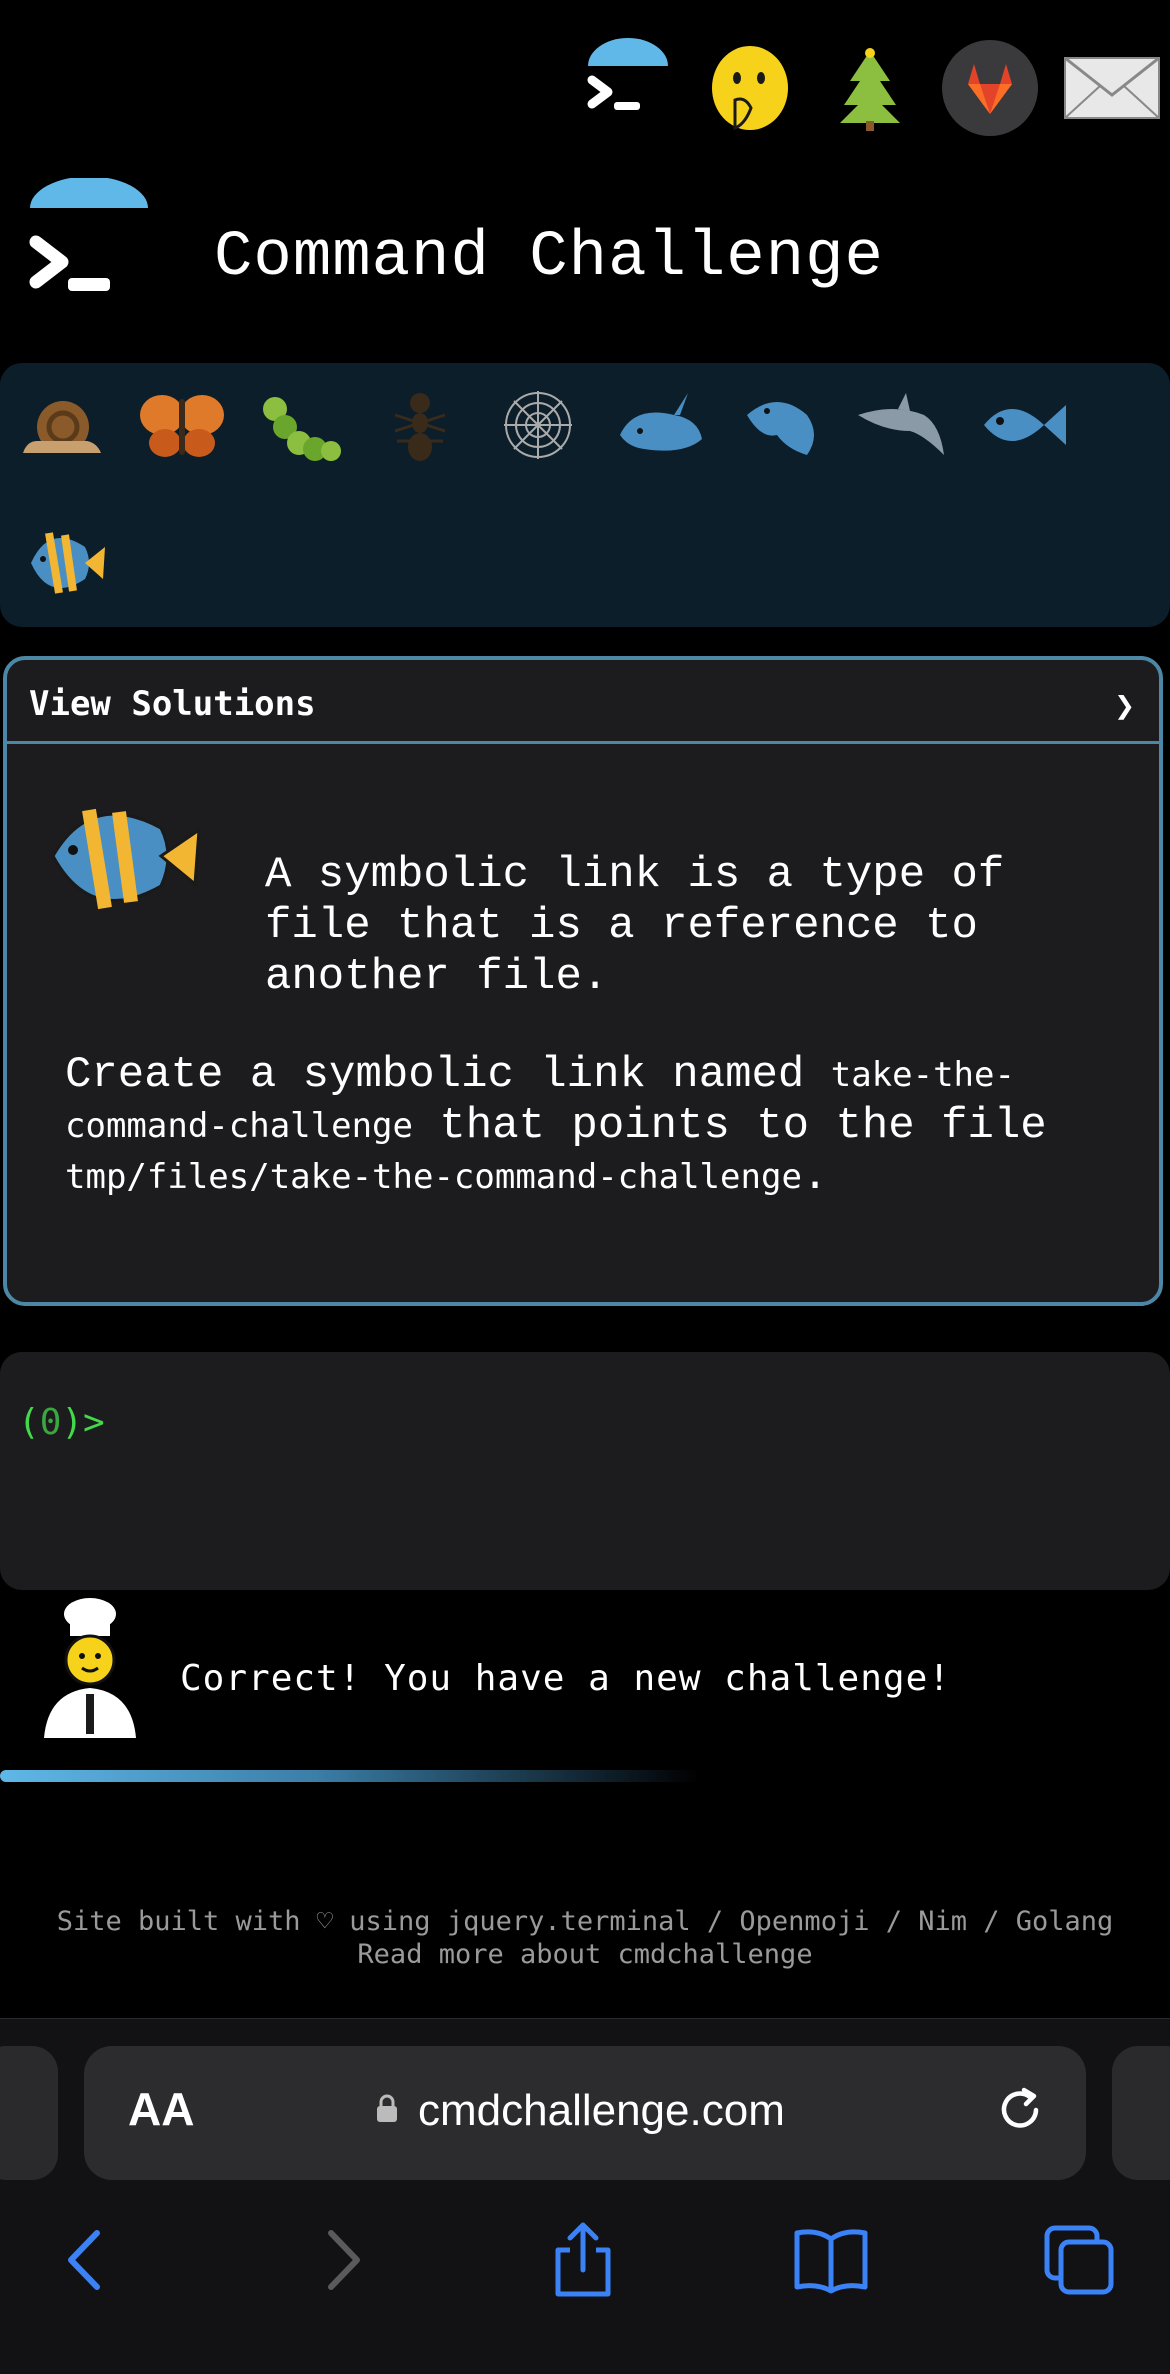 The width and height of the screenshot is (1170, 2374). I want to click on butterfly-icon, so click(182, 425).